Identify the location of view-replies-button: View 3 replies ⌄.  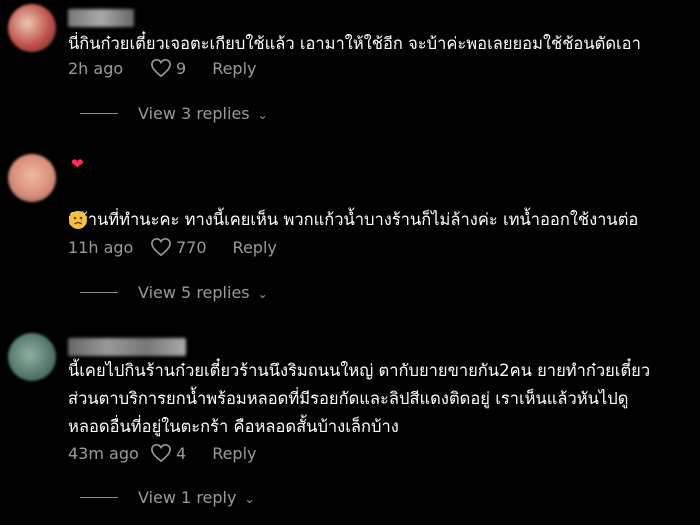
(174, 113).